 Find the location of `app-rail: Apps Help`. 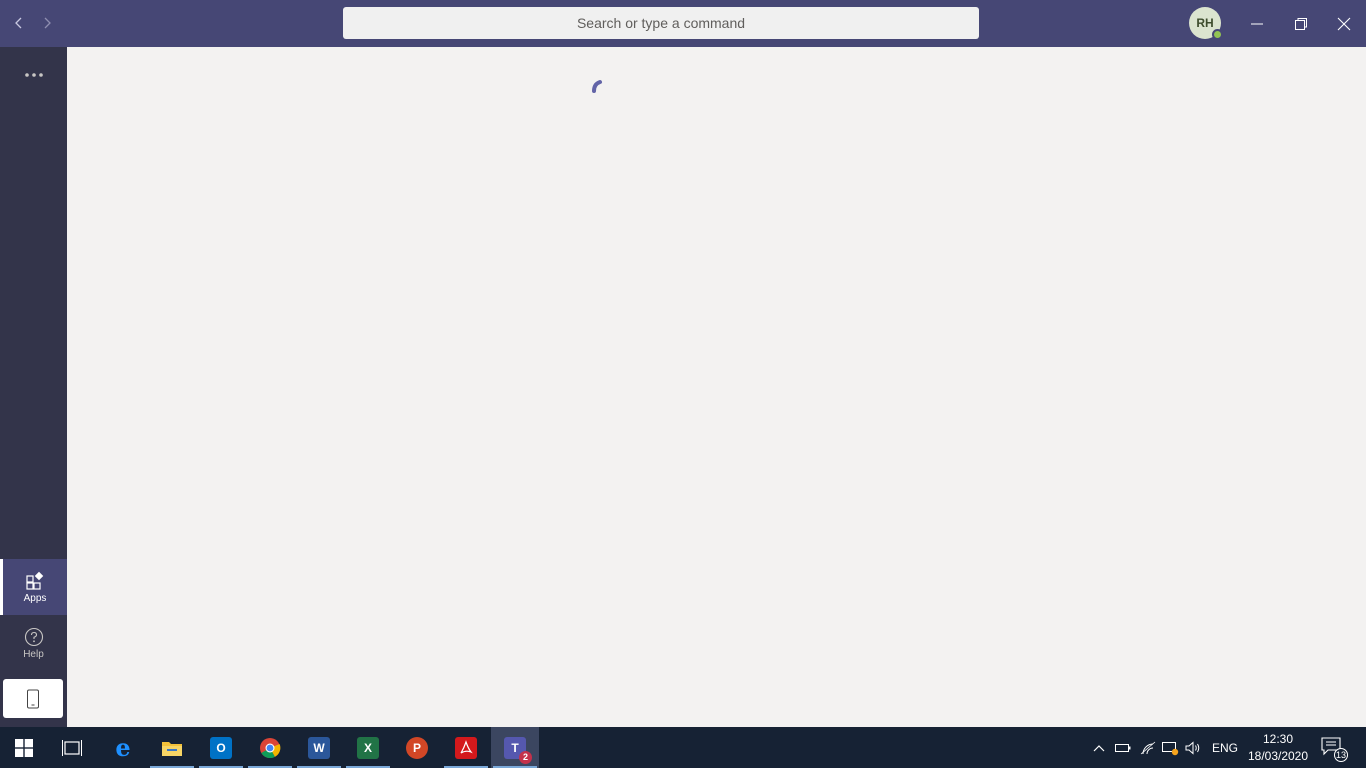

app-rail: Apps Help is located at coordinates (33, 387).